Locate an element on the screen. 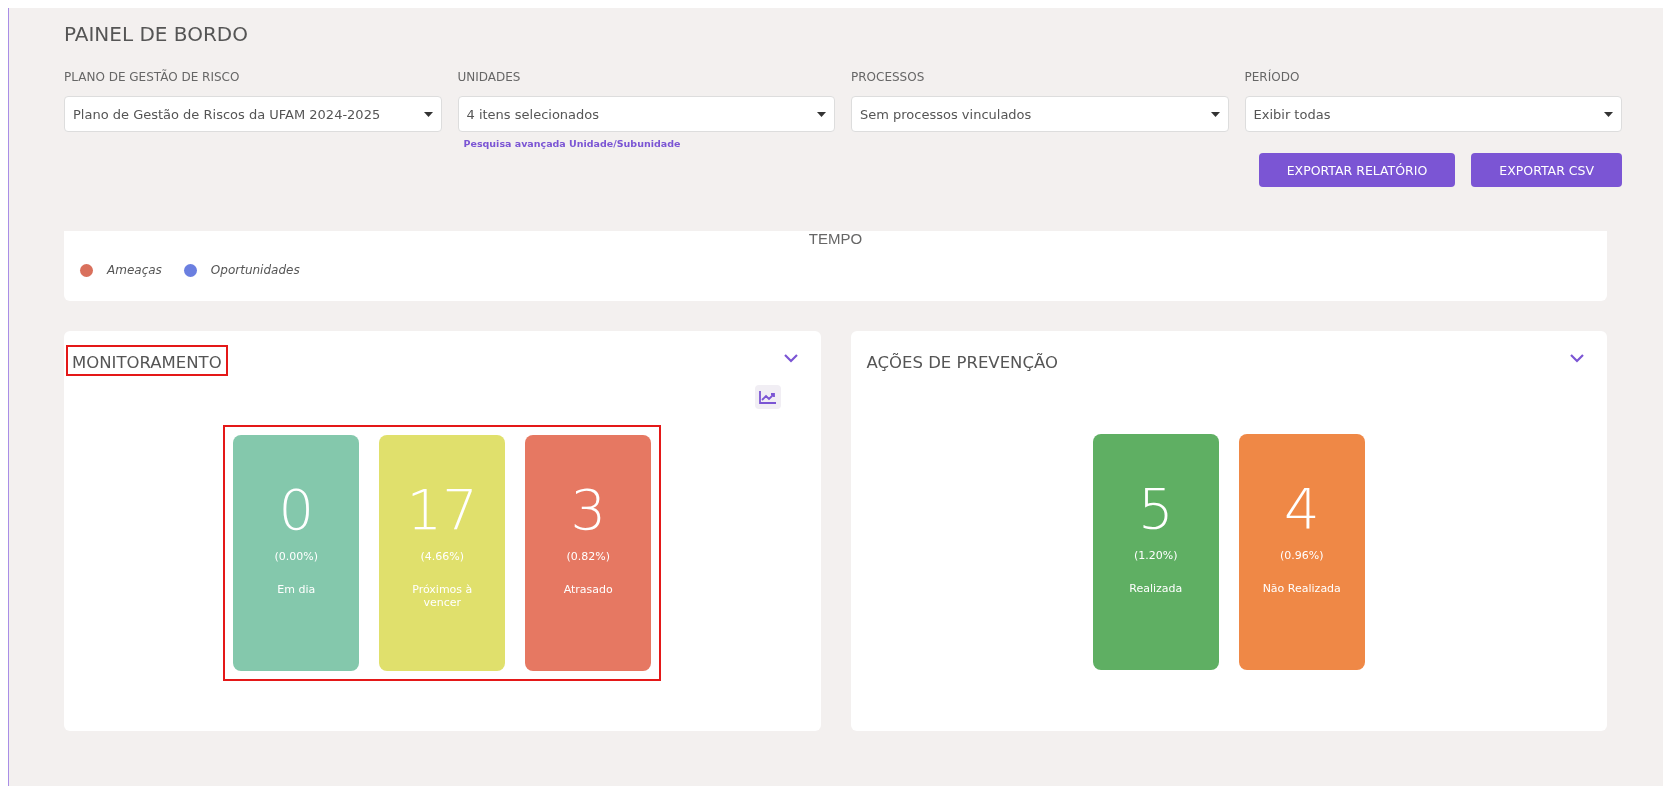 Image resolution: width=1663 pixels, height=786 pixels. panel-title: MONITORAMENTO is located at coordinates (147, 360).